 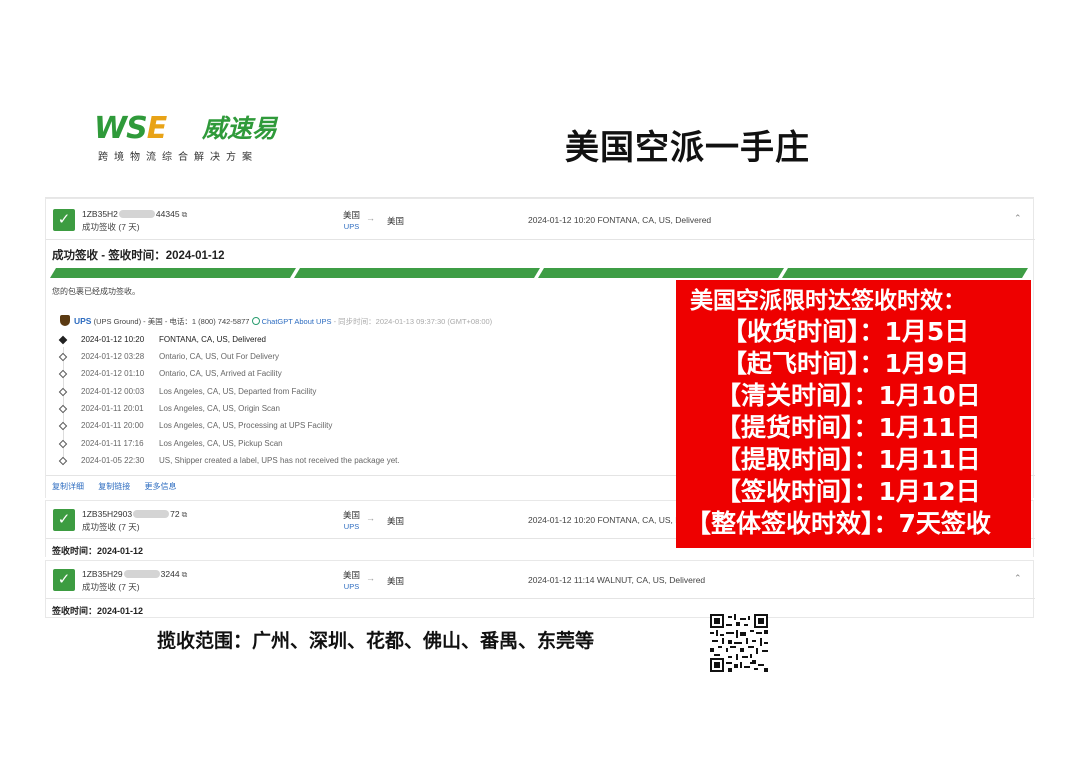 I want to click on banner-line-receive: 【收货时间】：1月5日, so click(x=846, y=331).